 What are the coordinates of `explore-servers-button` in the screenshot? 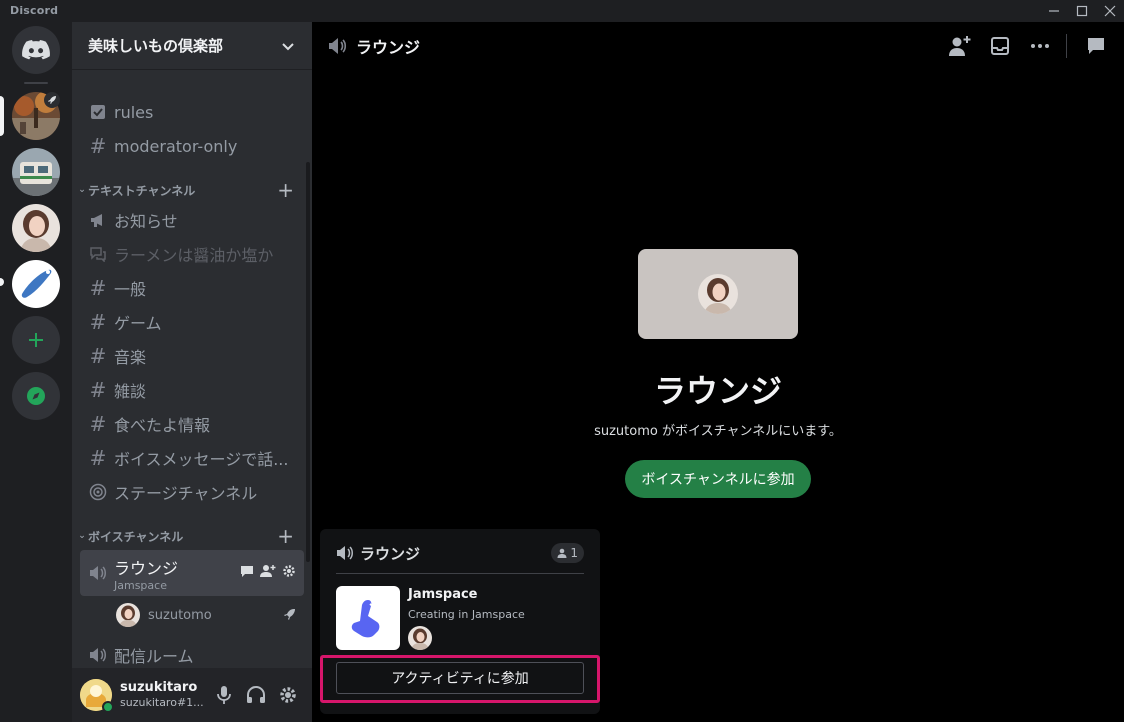 It's located at (36, 396).